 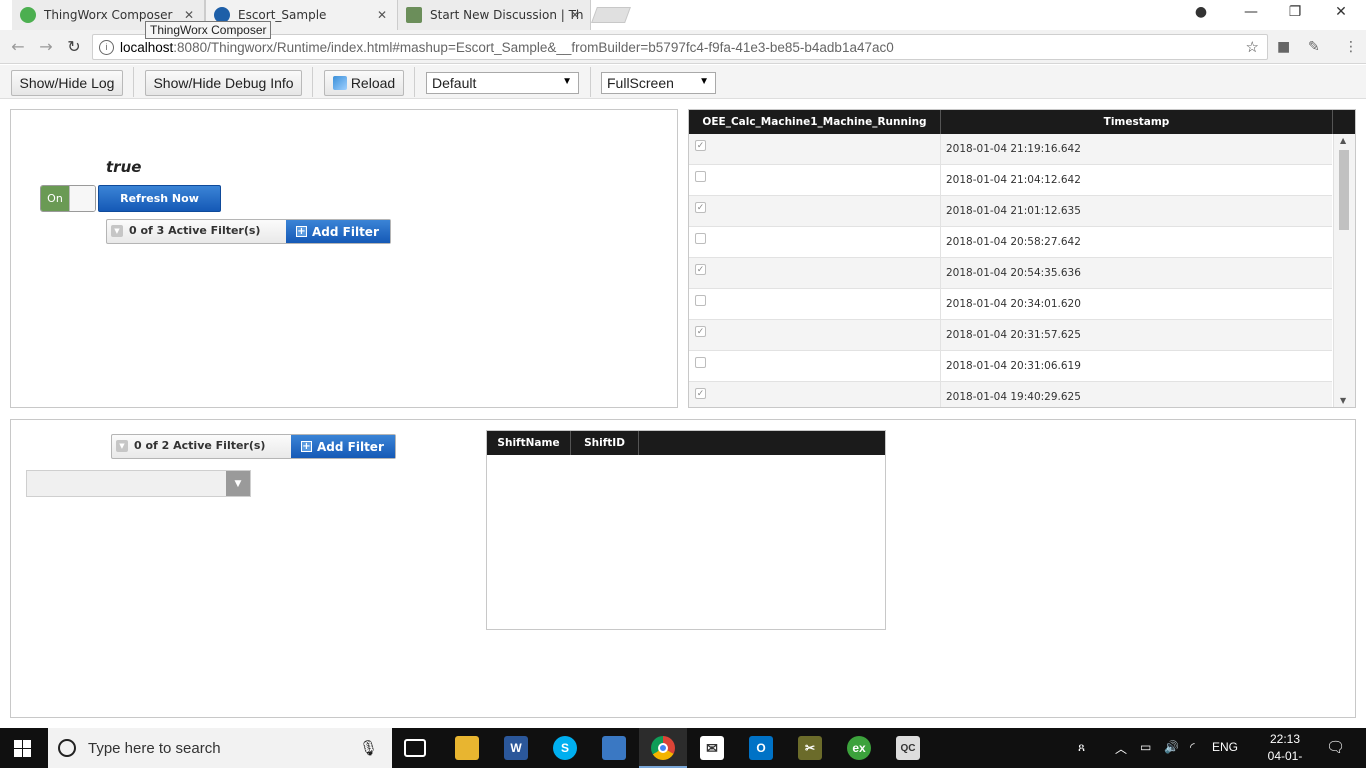 I want to click on menu-kebab-icon: ⋮, so click(x=1351, y=47).